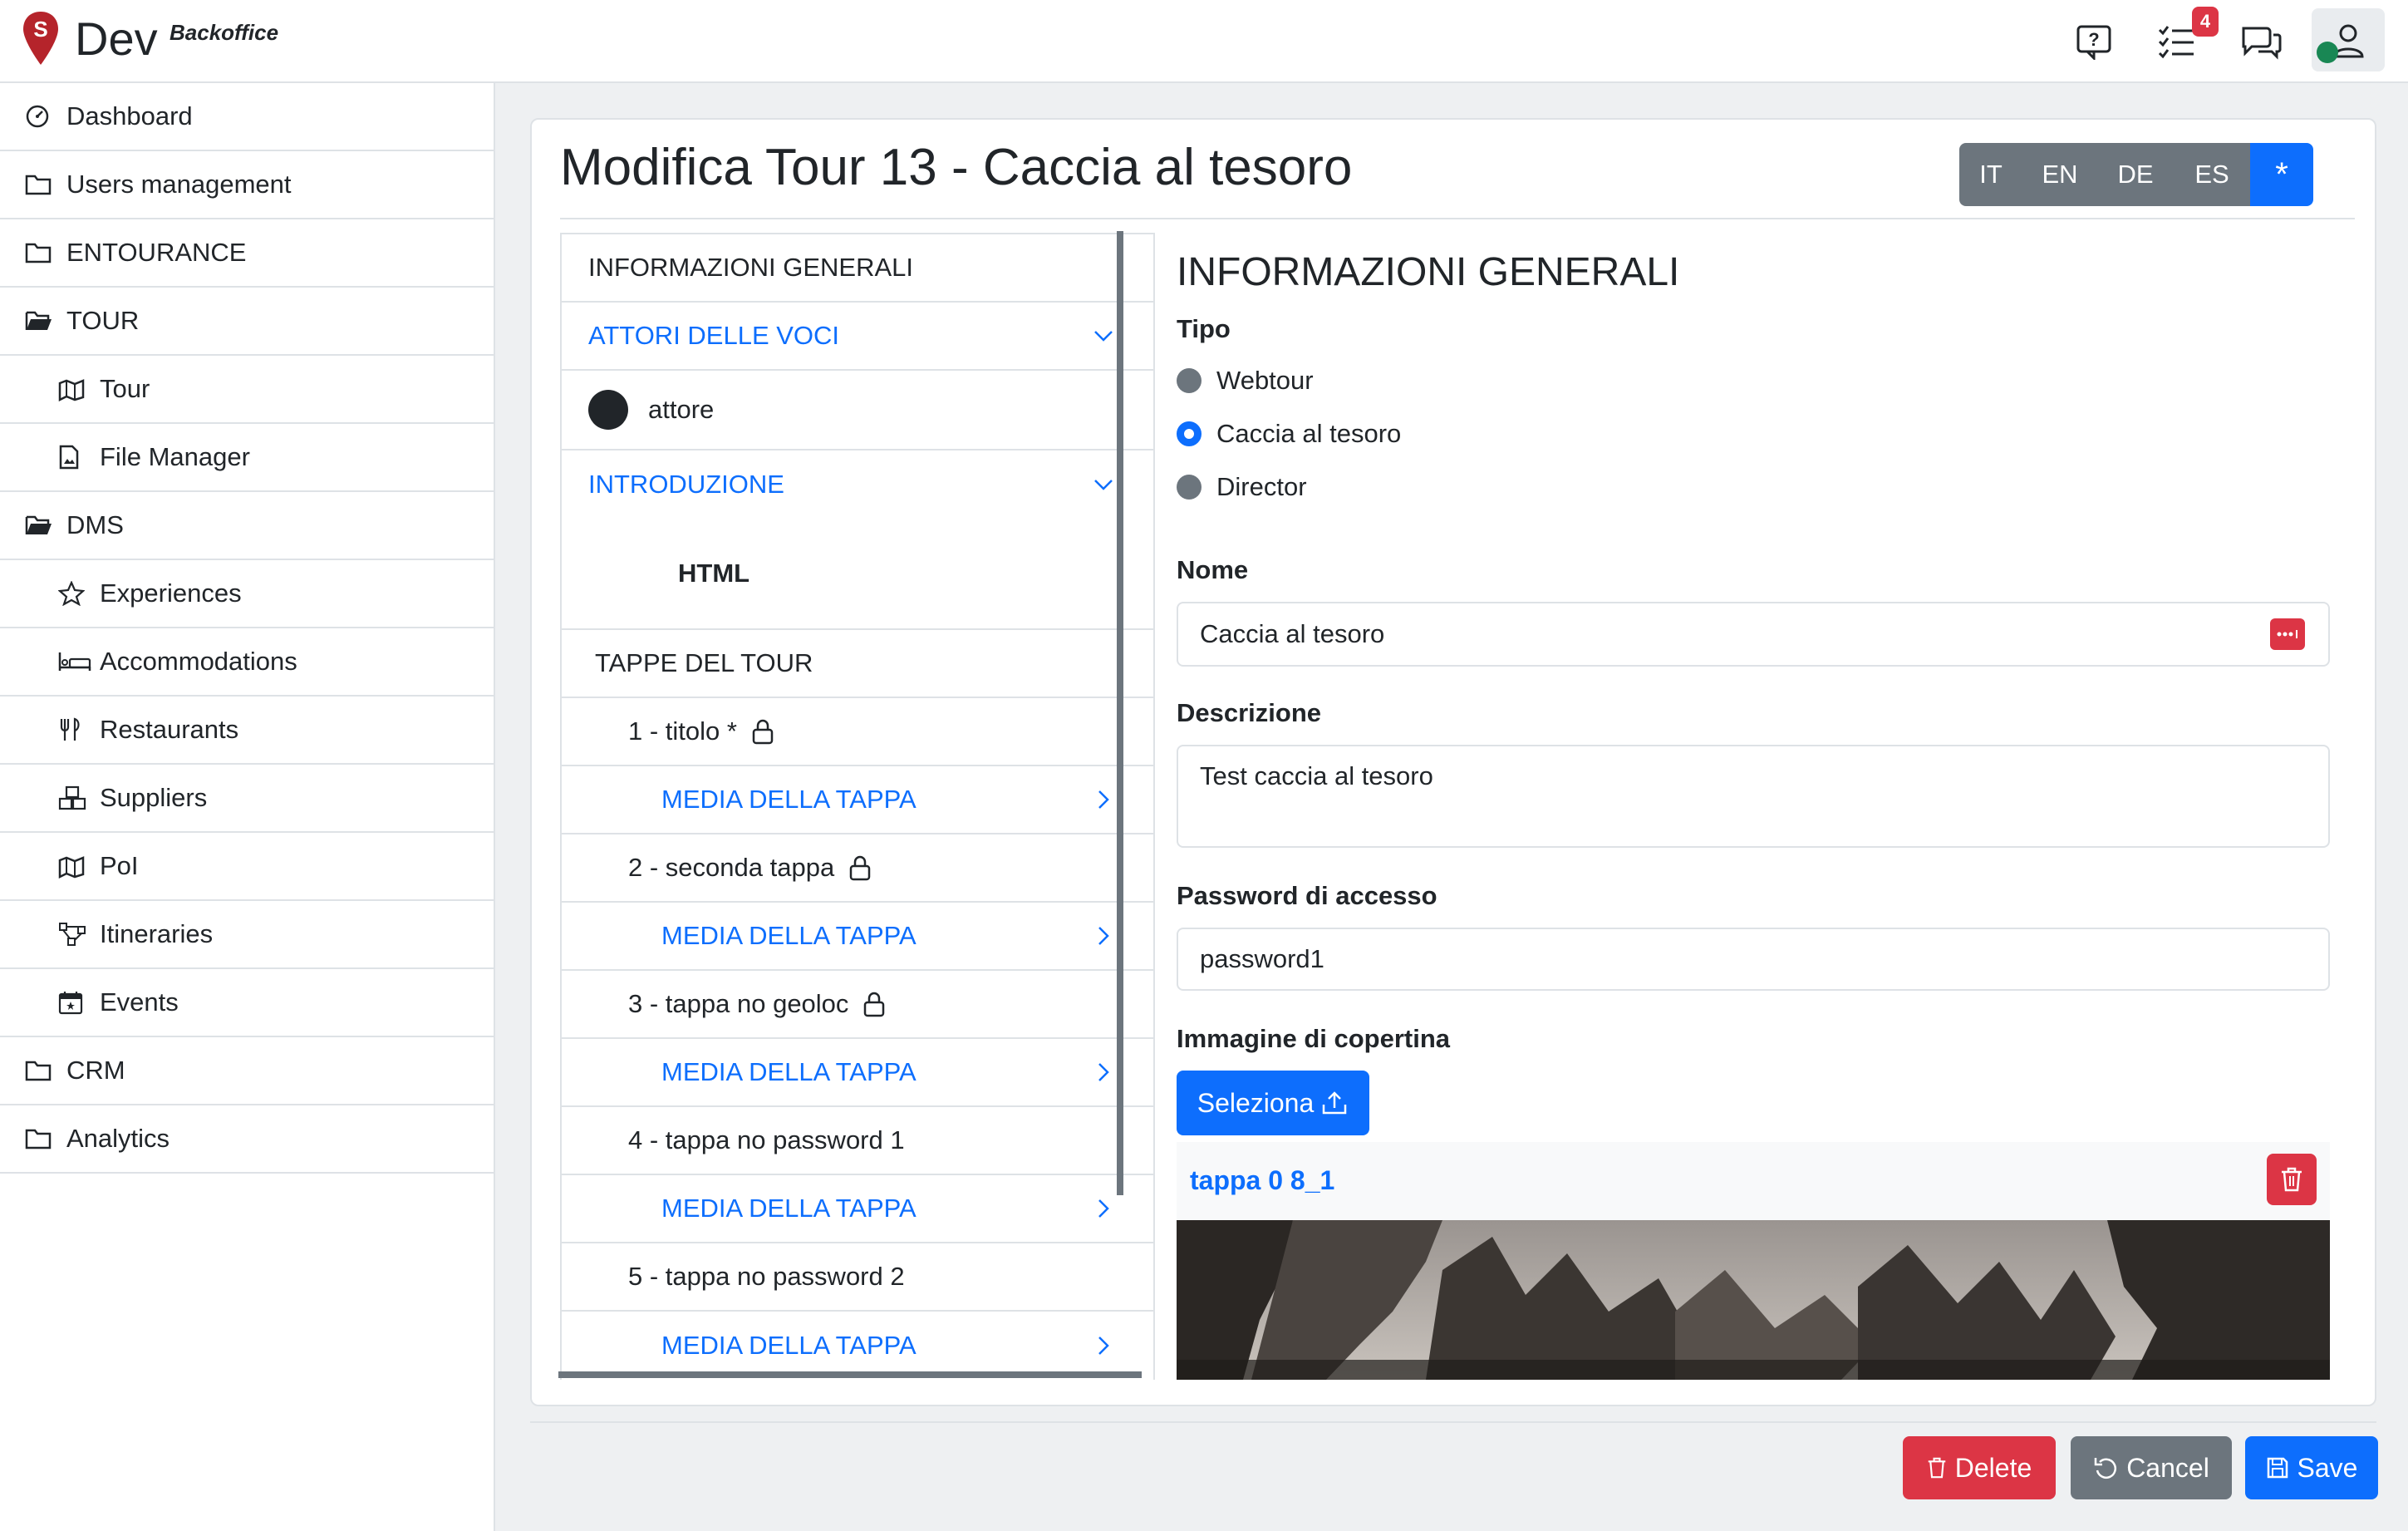 This screenshot has height=1531, width=2408. I want to click on language-switcher: IT EN DE ES *, so click(2136, 174).